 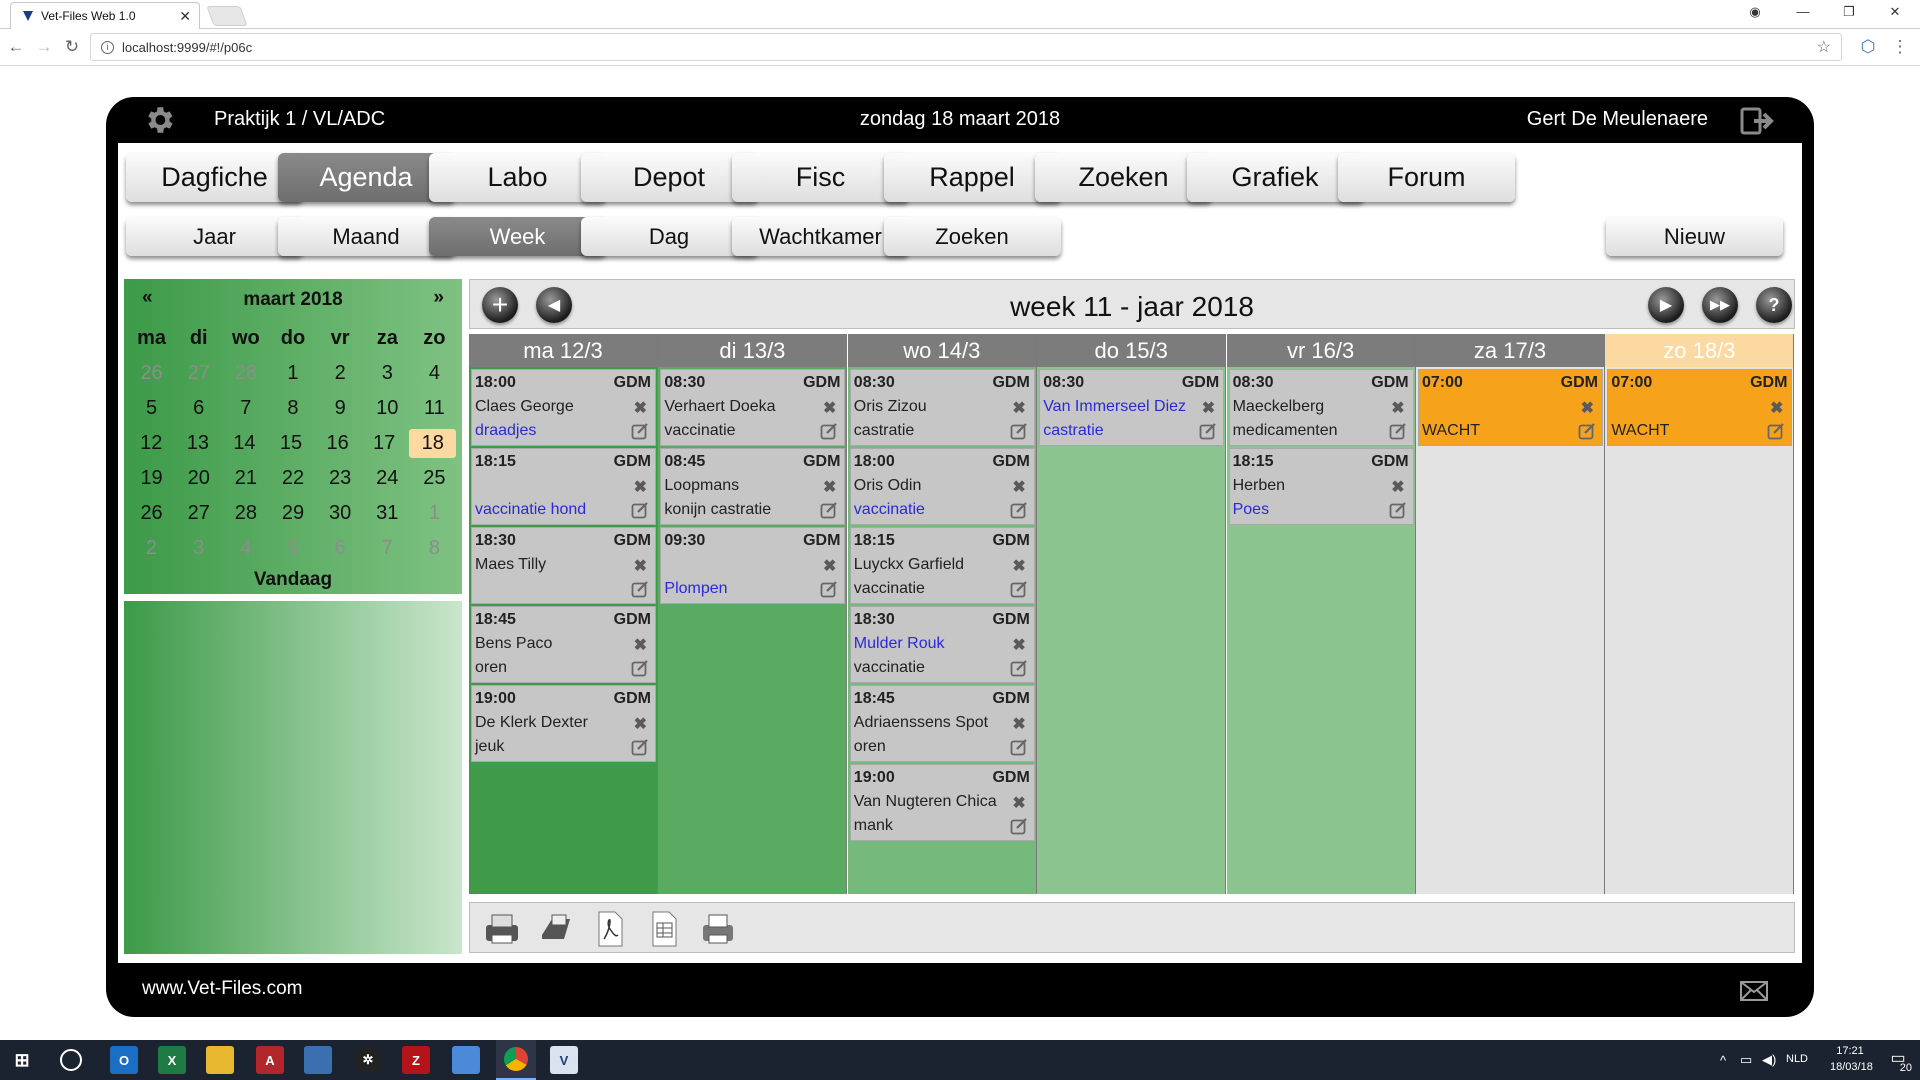 I want to click on sub-menu-maand: Maand, so click(x=366, y=236).